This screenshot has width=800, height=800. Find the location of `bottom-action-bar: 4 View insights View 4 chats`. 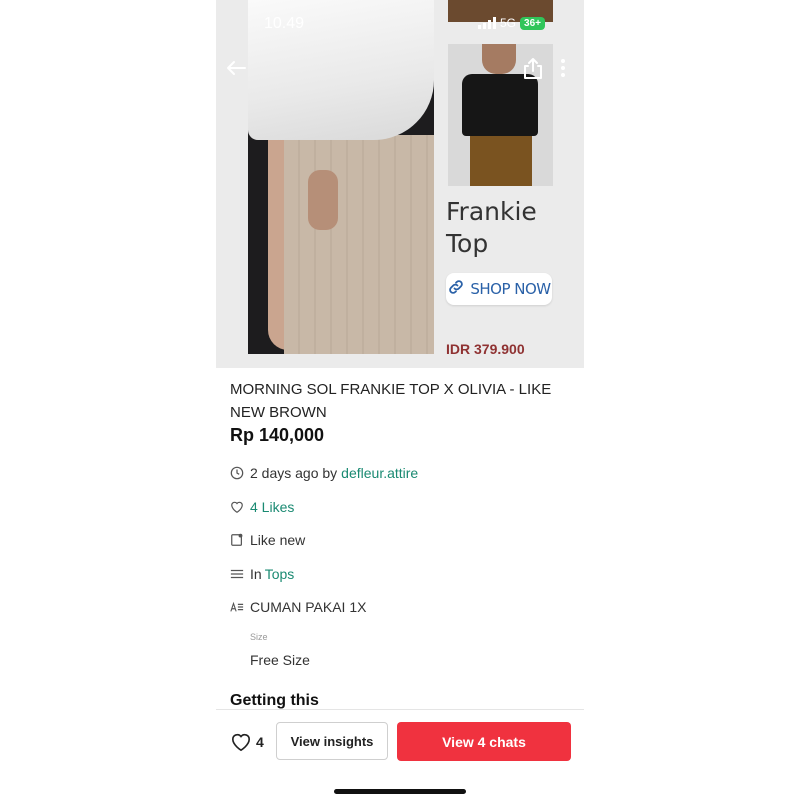

bottom-action-bar: 4 View insights View 4 chats is located at coordinates (400, 754).